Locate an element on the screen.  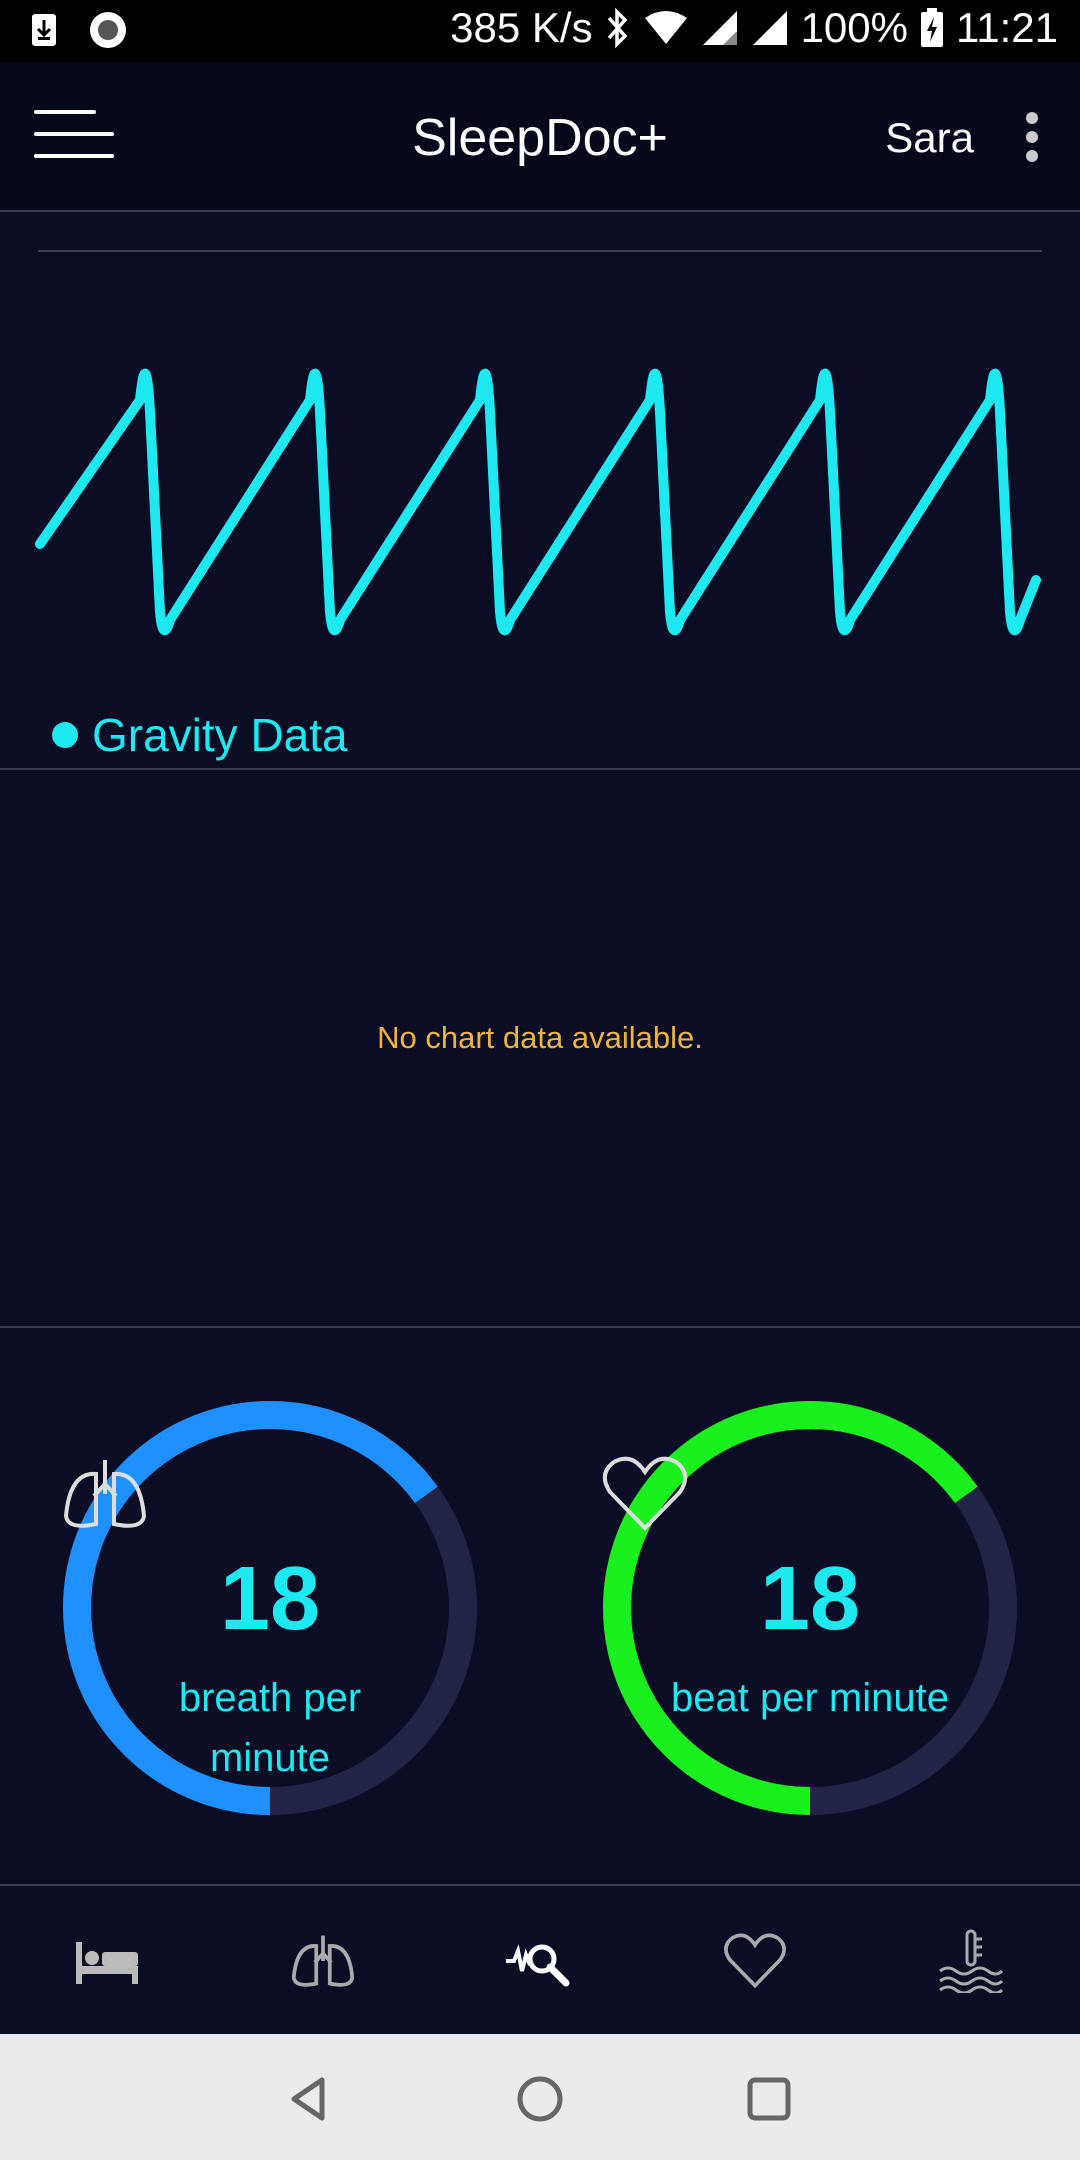
more-vert-icon is located at coordinates (1033, 137).